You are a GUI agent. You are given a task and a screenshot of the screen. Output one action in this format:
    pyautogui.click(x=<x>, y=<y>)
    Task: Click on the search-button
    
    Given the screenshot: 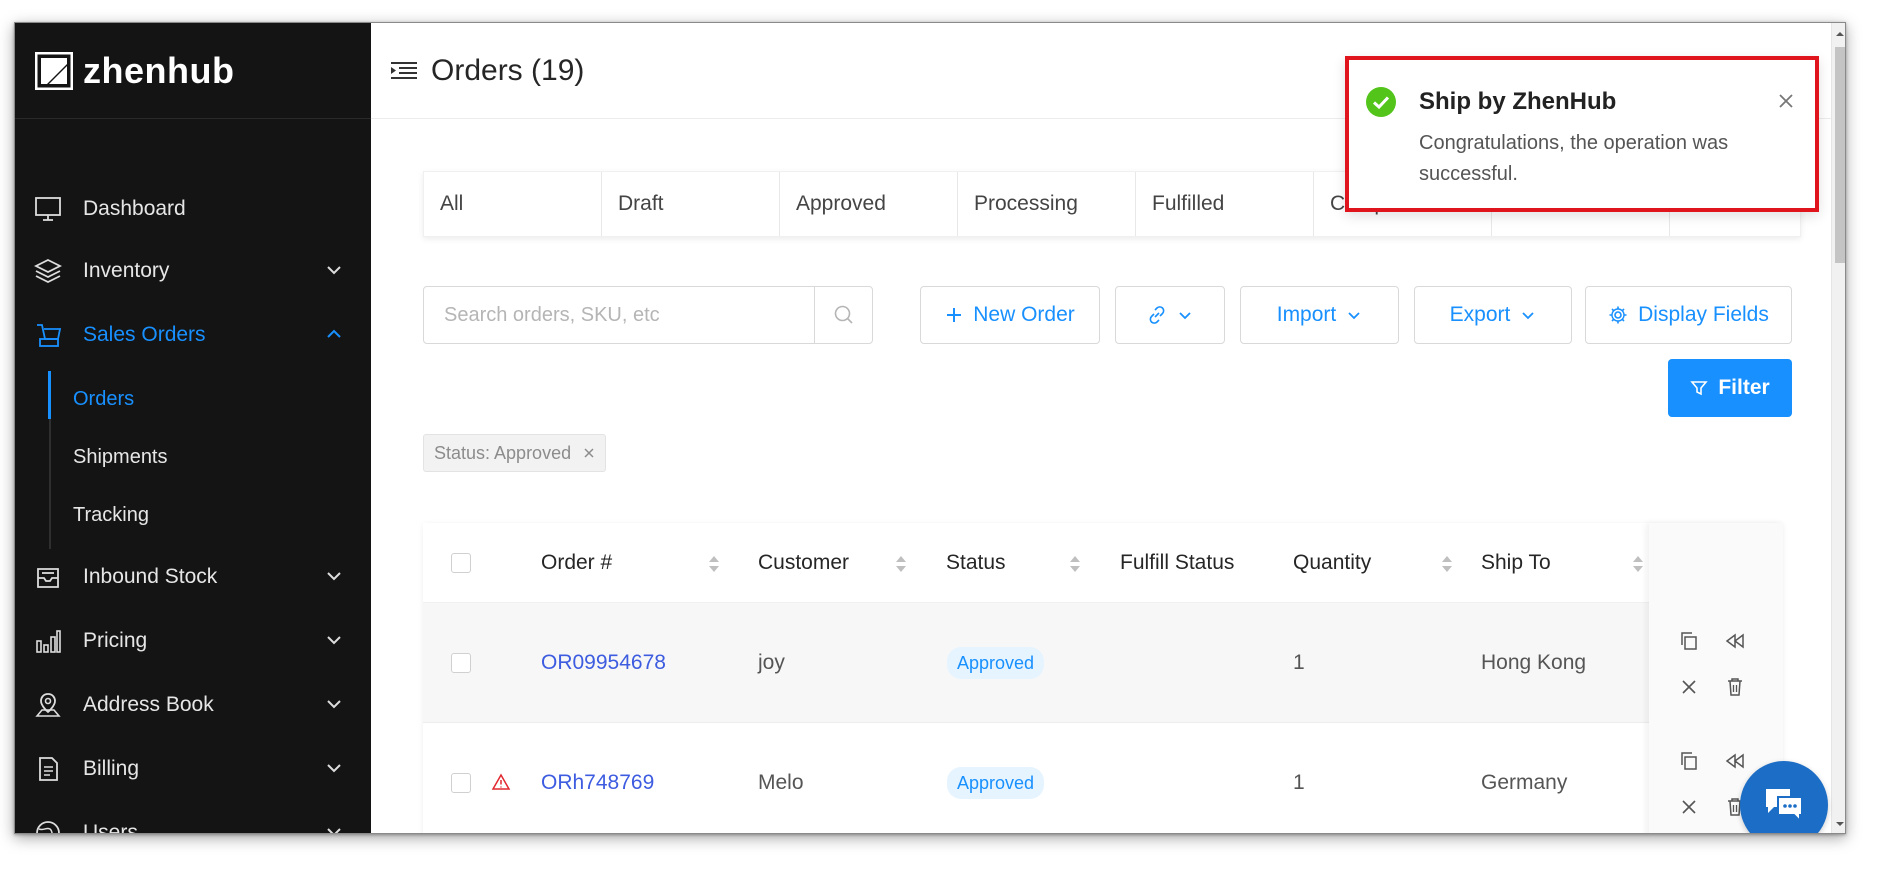 What is the action you would take?
    pyautogui.click(x=843, y=315)
    